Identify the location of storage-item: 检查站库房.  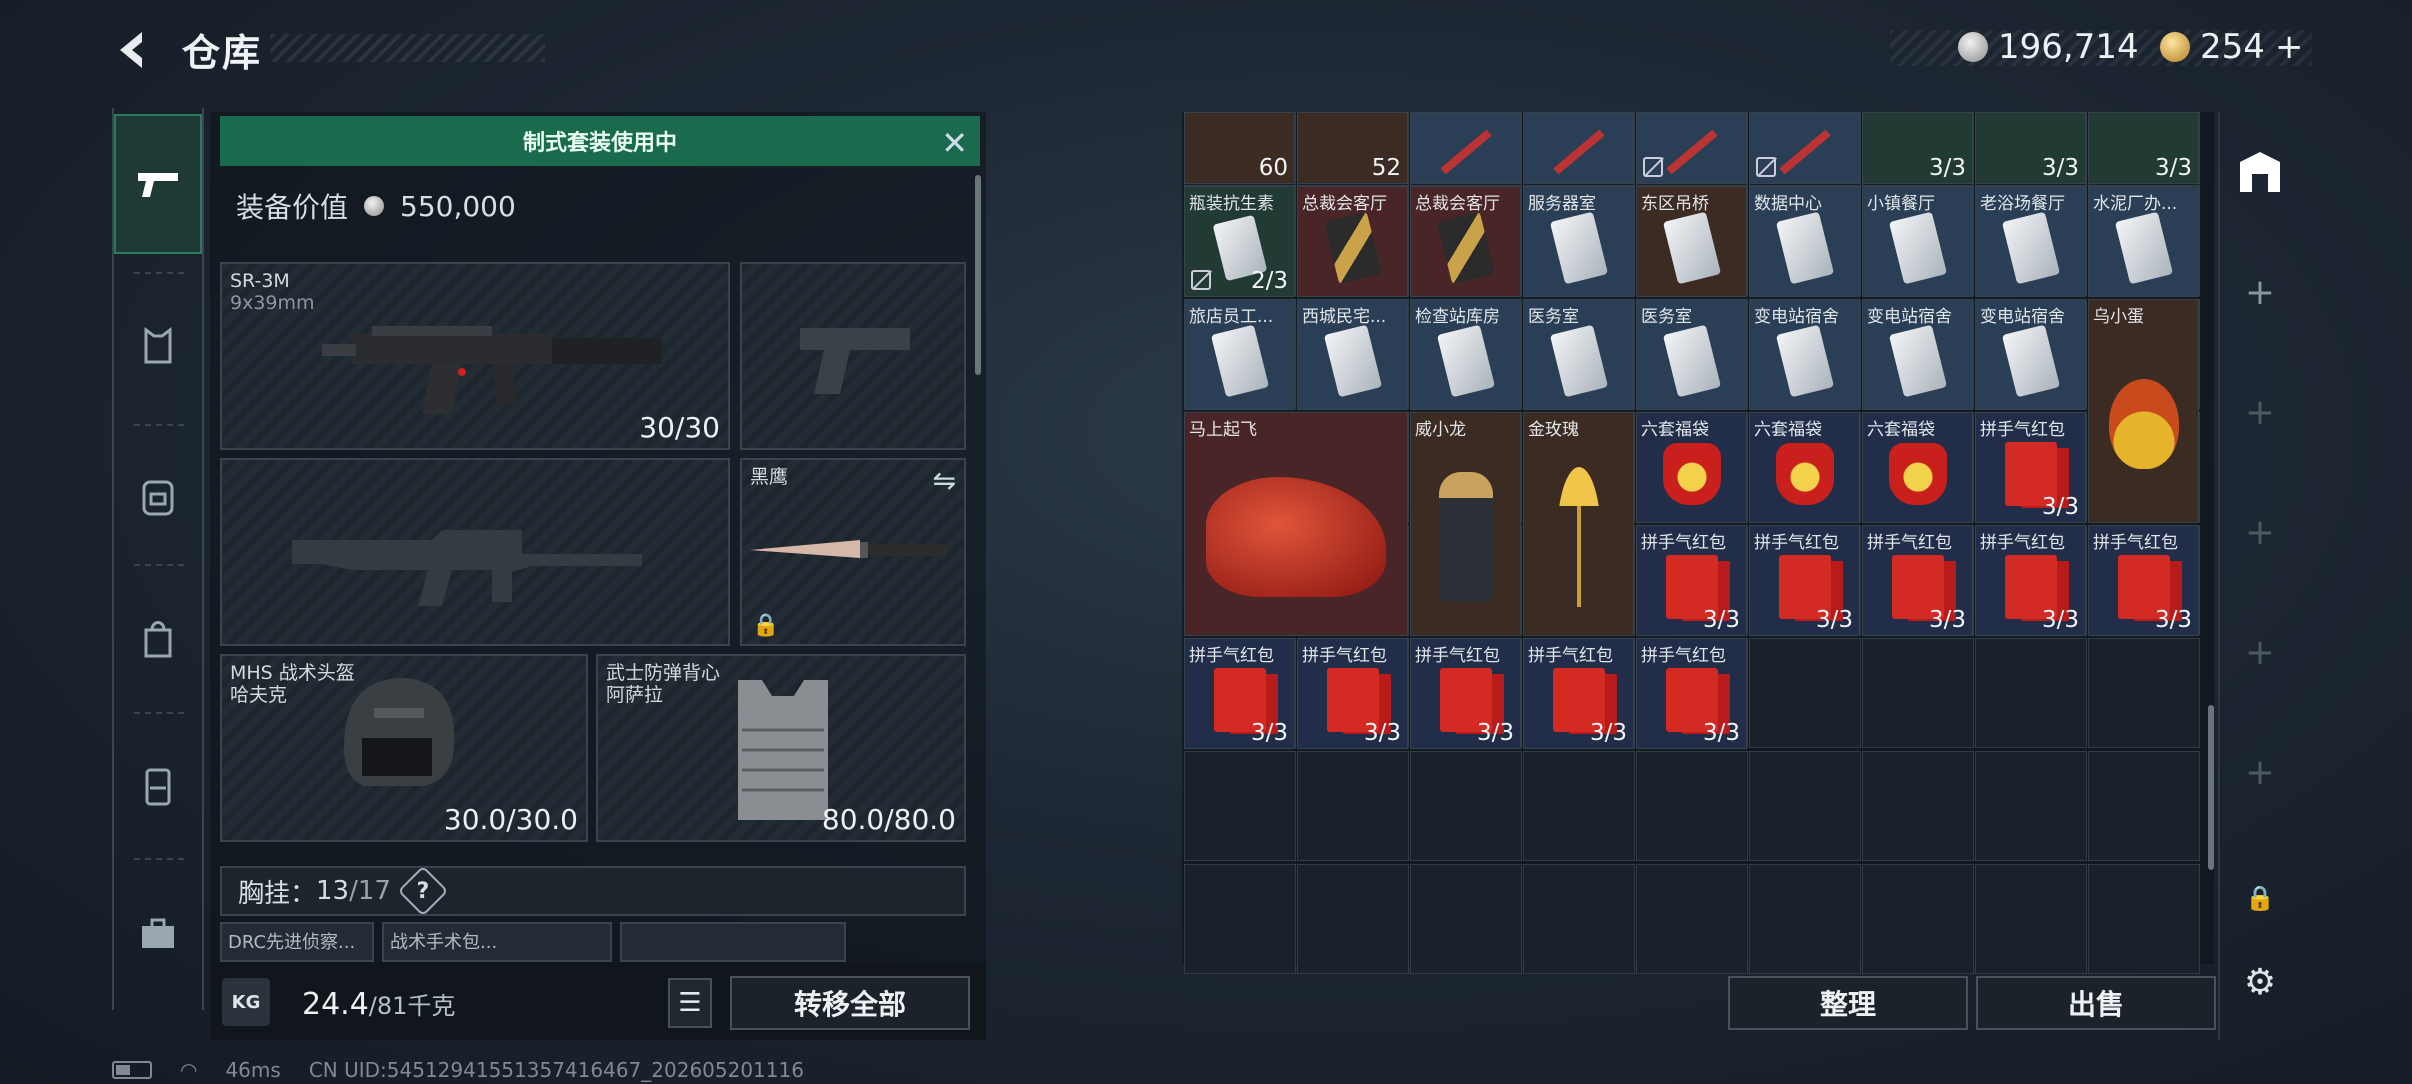
(1465, 354).